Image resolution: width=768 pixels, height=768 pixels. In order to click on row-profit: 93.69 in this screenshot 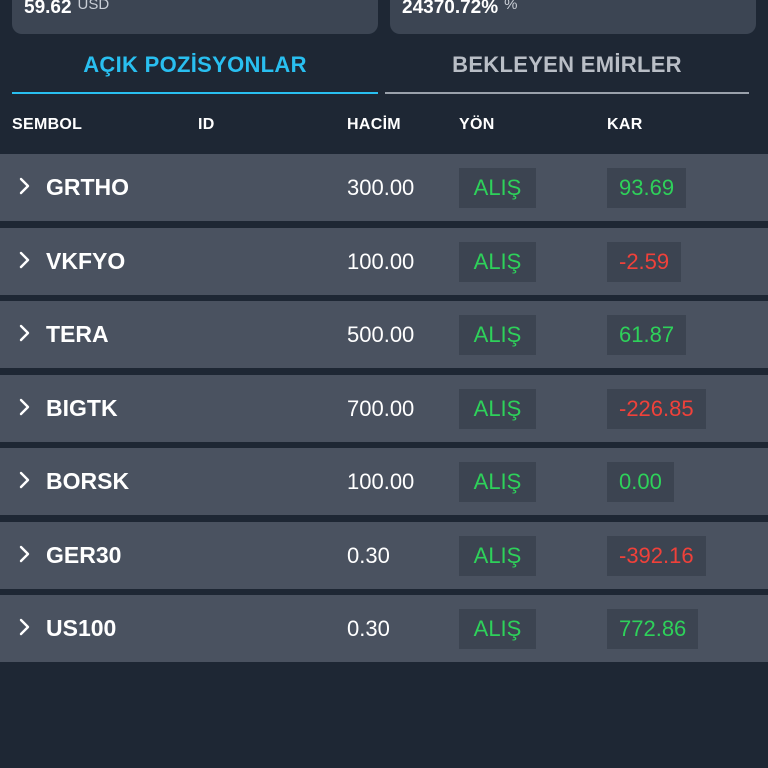, I will do `click(647, 188)`.